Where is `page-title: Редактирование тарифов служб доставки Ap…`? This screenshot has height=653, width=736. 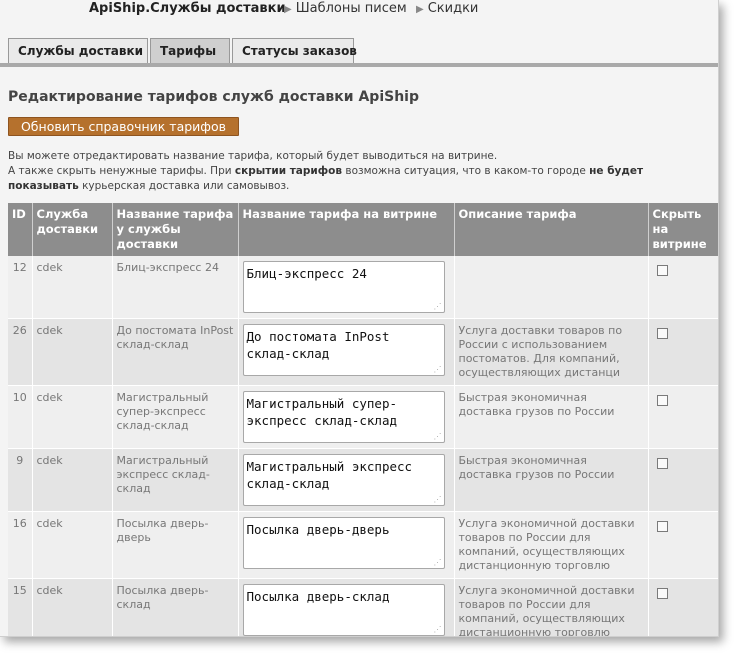
page-title: Редактирование тарифов служб доставки Ap… is located at coordinates (213, 97).